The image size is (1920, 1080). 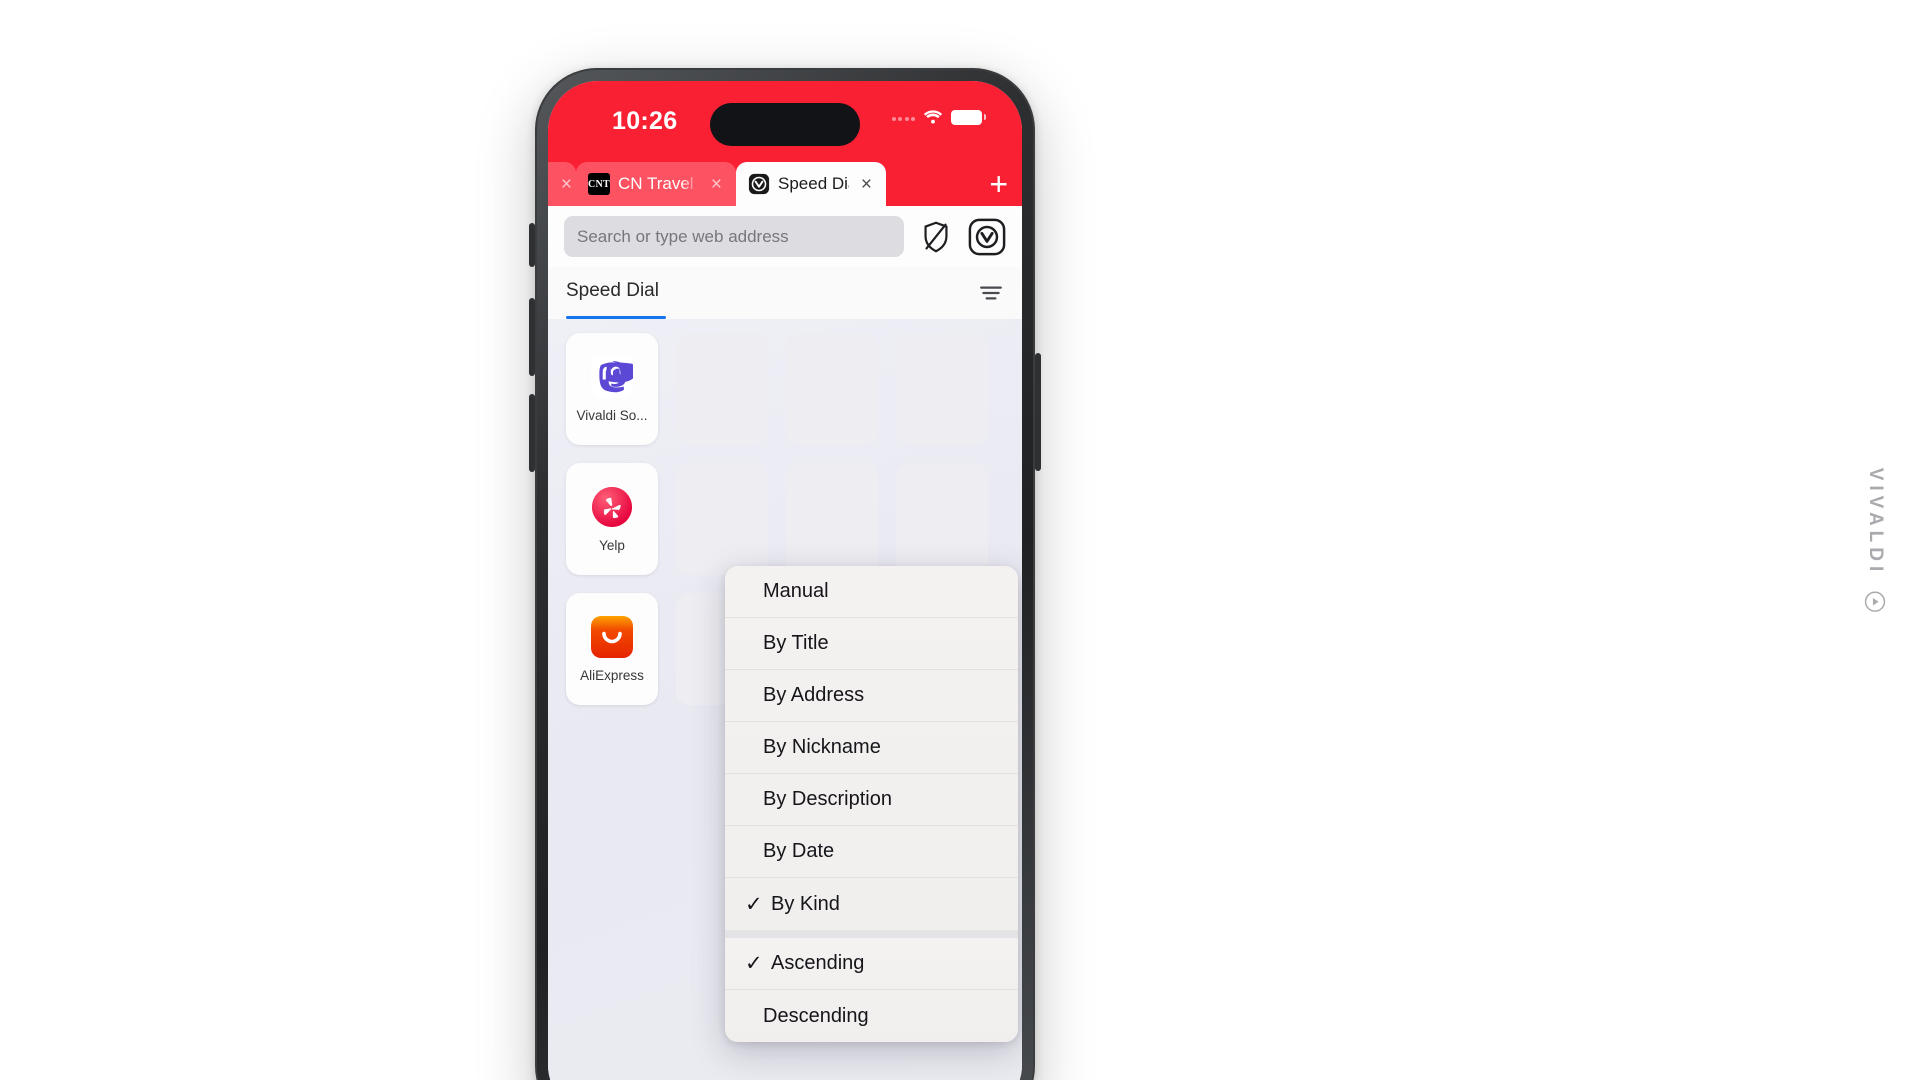 What do you see at coordinates (871, 1016) in the screenshot?
I see `menu-item-descending: Descending` at bounding box center [871, 1016].